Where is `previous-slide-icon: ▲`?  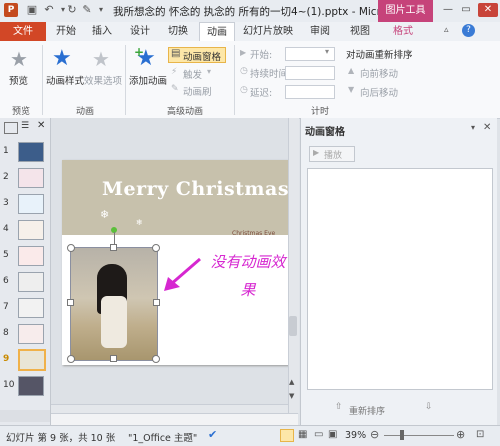
previous-slide-icon: ▲ is located at coordinates (291, 382).